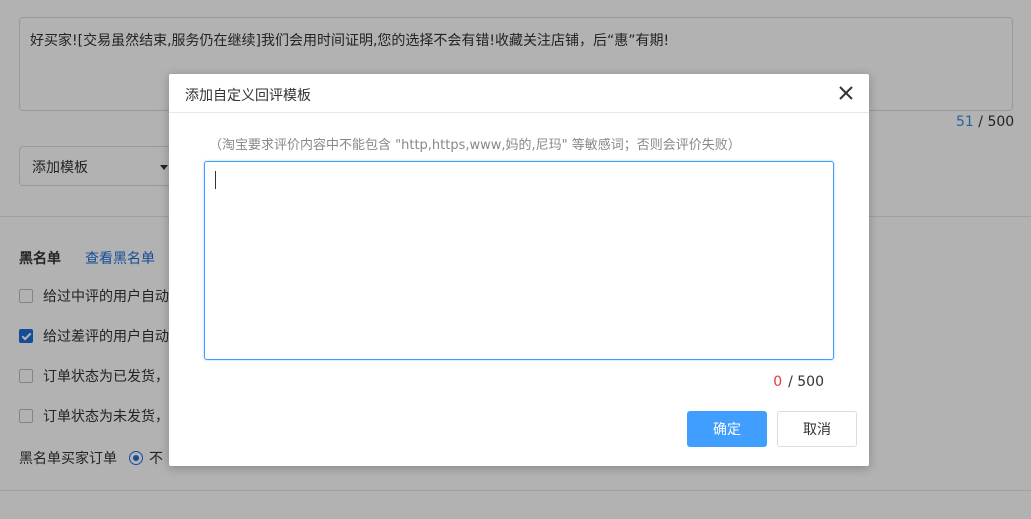 This screenshot has height=519, width=1031. What do you see at coordinates (727, 429) in the screenshot?
I see `confirm-button: 确定` at bounding box center [727, 429].